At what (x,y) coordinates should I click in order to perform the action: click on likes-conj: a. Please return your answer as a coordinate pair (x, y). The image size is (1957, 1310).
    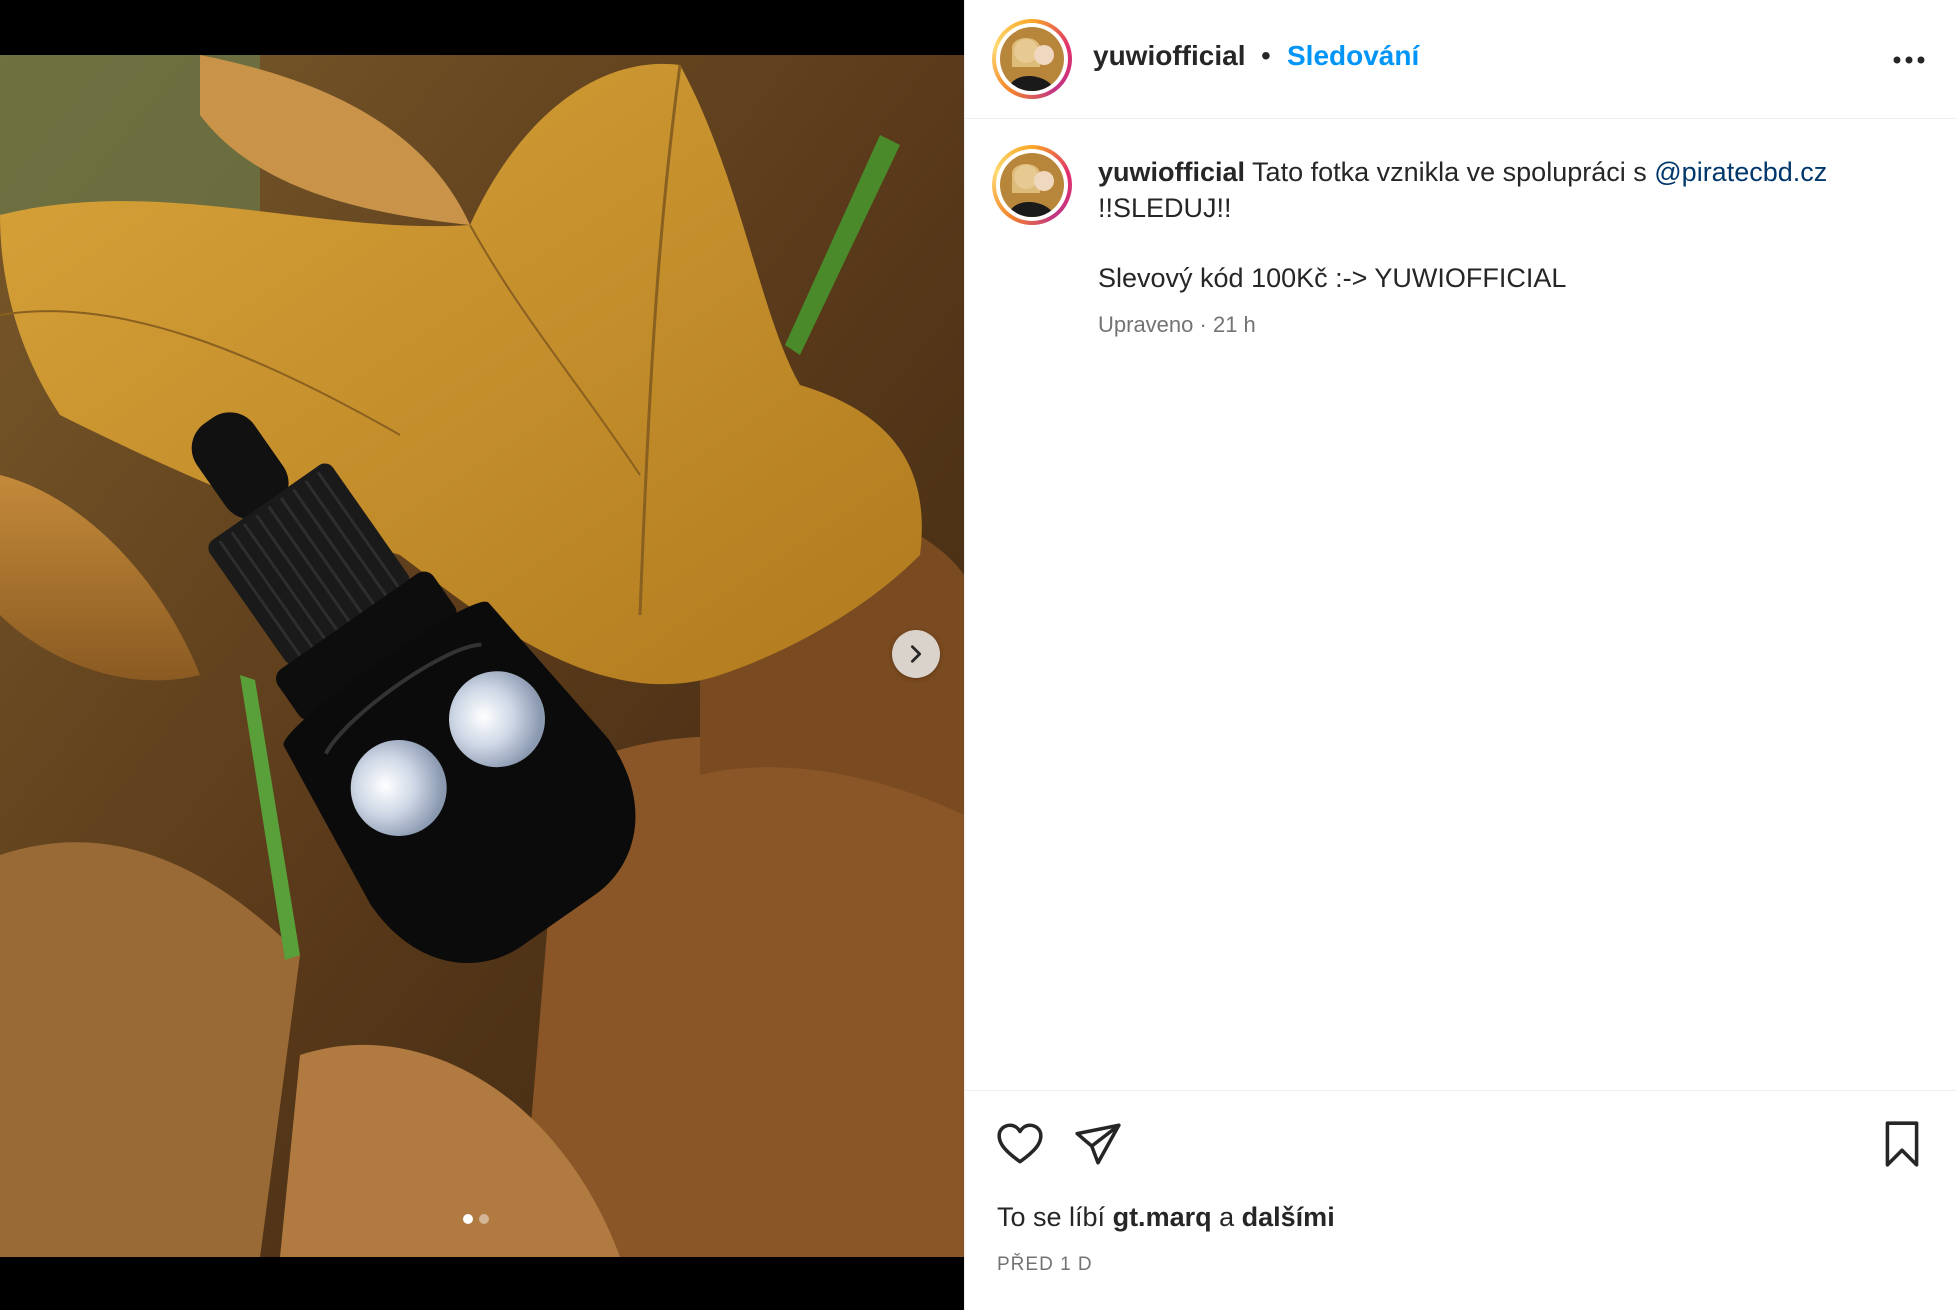
    Looking at the image, I should click on (1227, 1217).